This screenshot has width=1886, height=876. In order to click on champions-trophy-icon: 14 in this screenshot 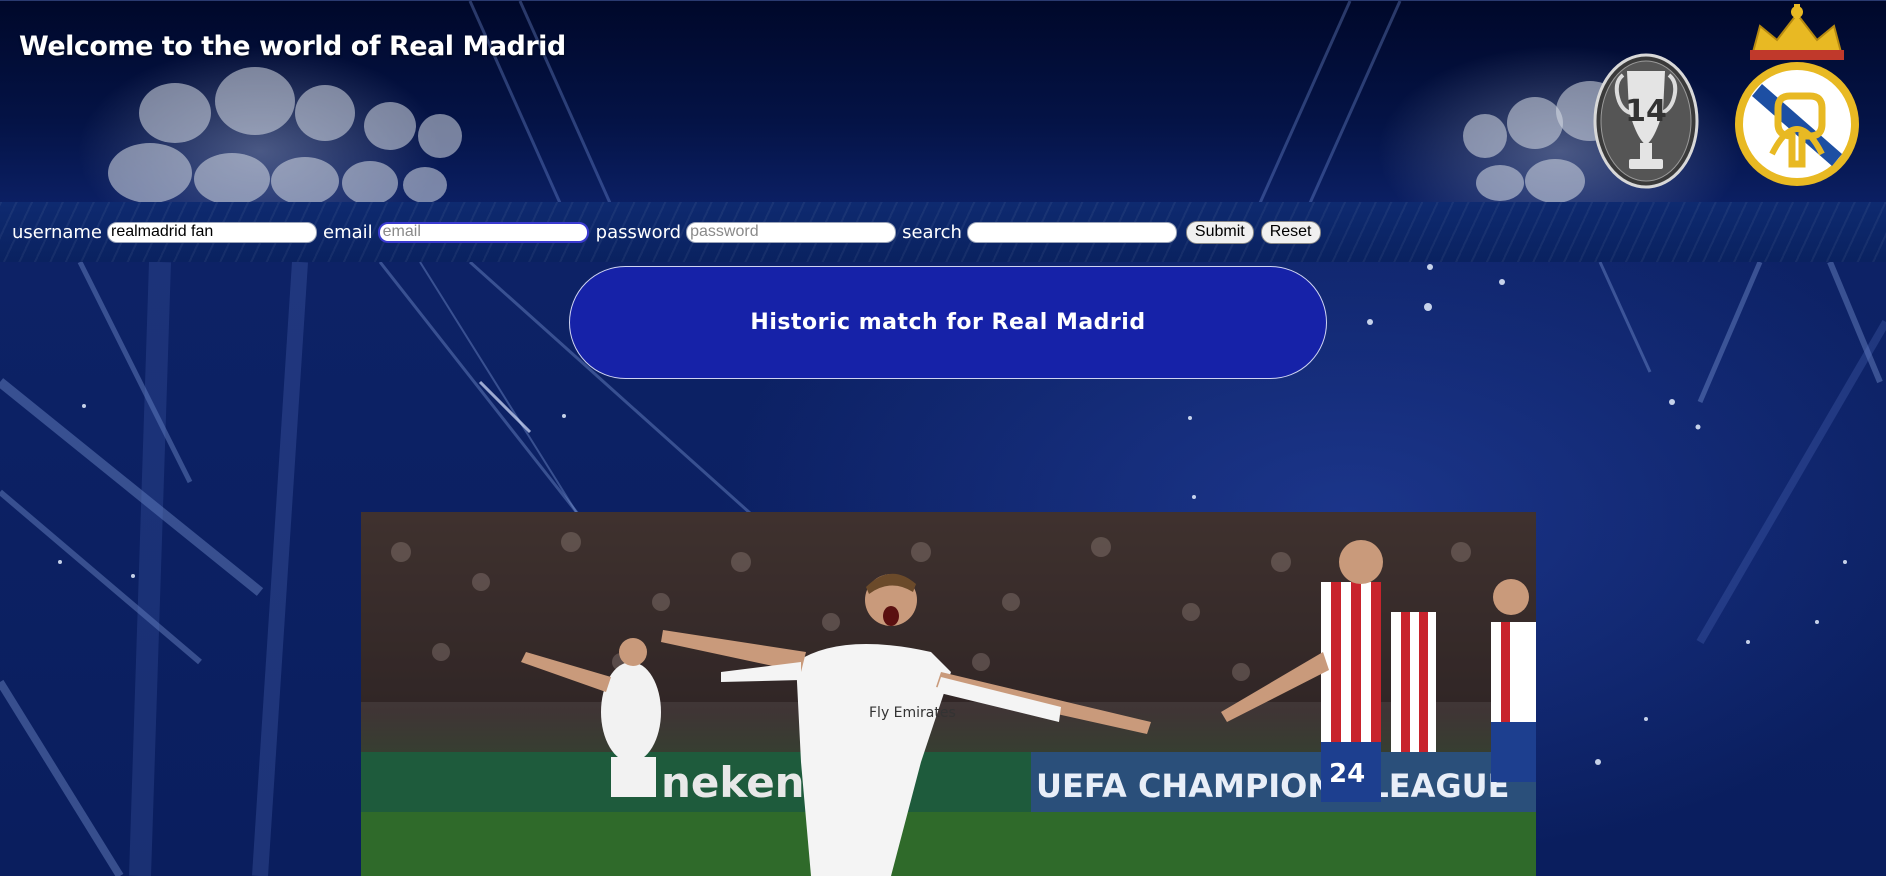, I will do `click(1646, 121)`.